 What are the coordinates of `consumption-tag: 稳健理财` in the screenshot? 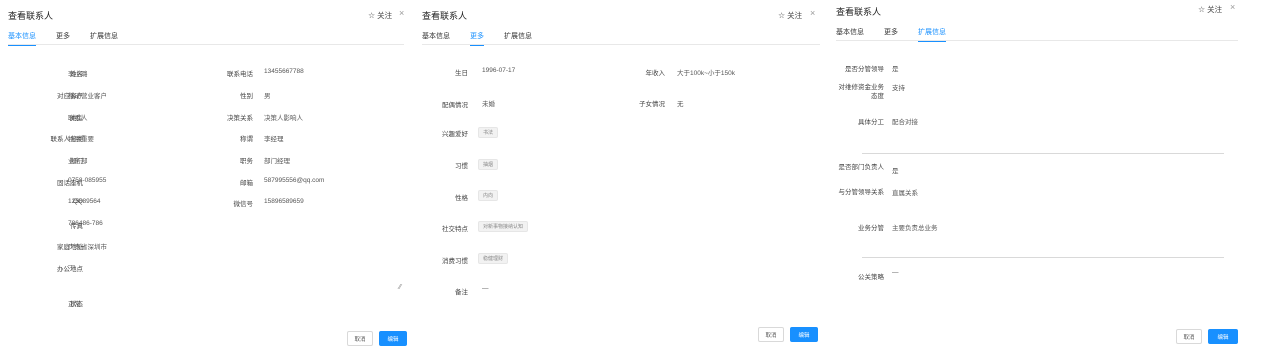 It's located at (493, 258).